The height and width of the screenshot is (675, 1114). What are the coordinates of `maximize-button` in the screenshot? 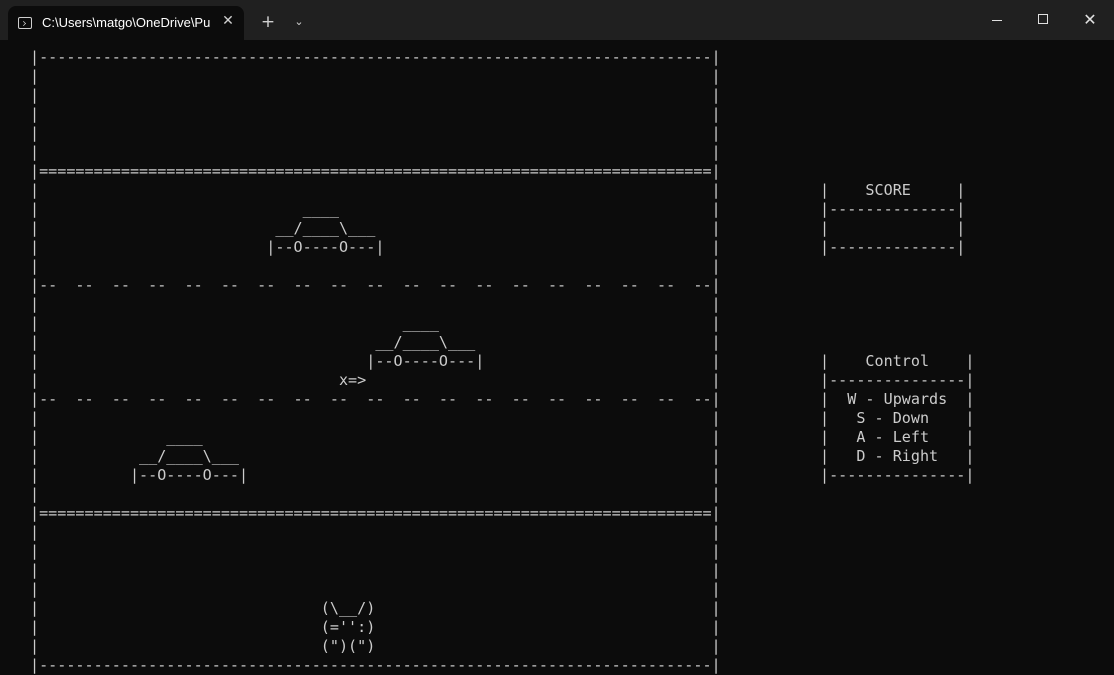 It's located at (1044, 20).